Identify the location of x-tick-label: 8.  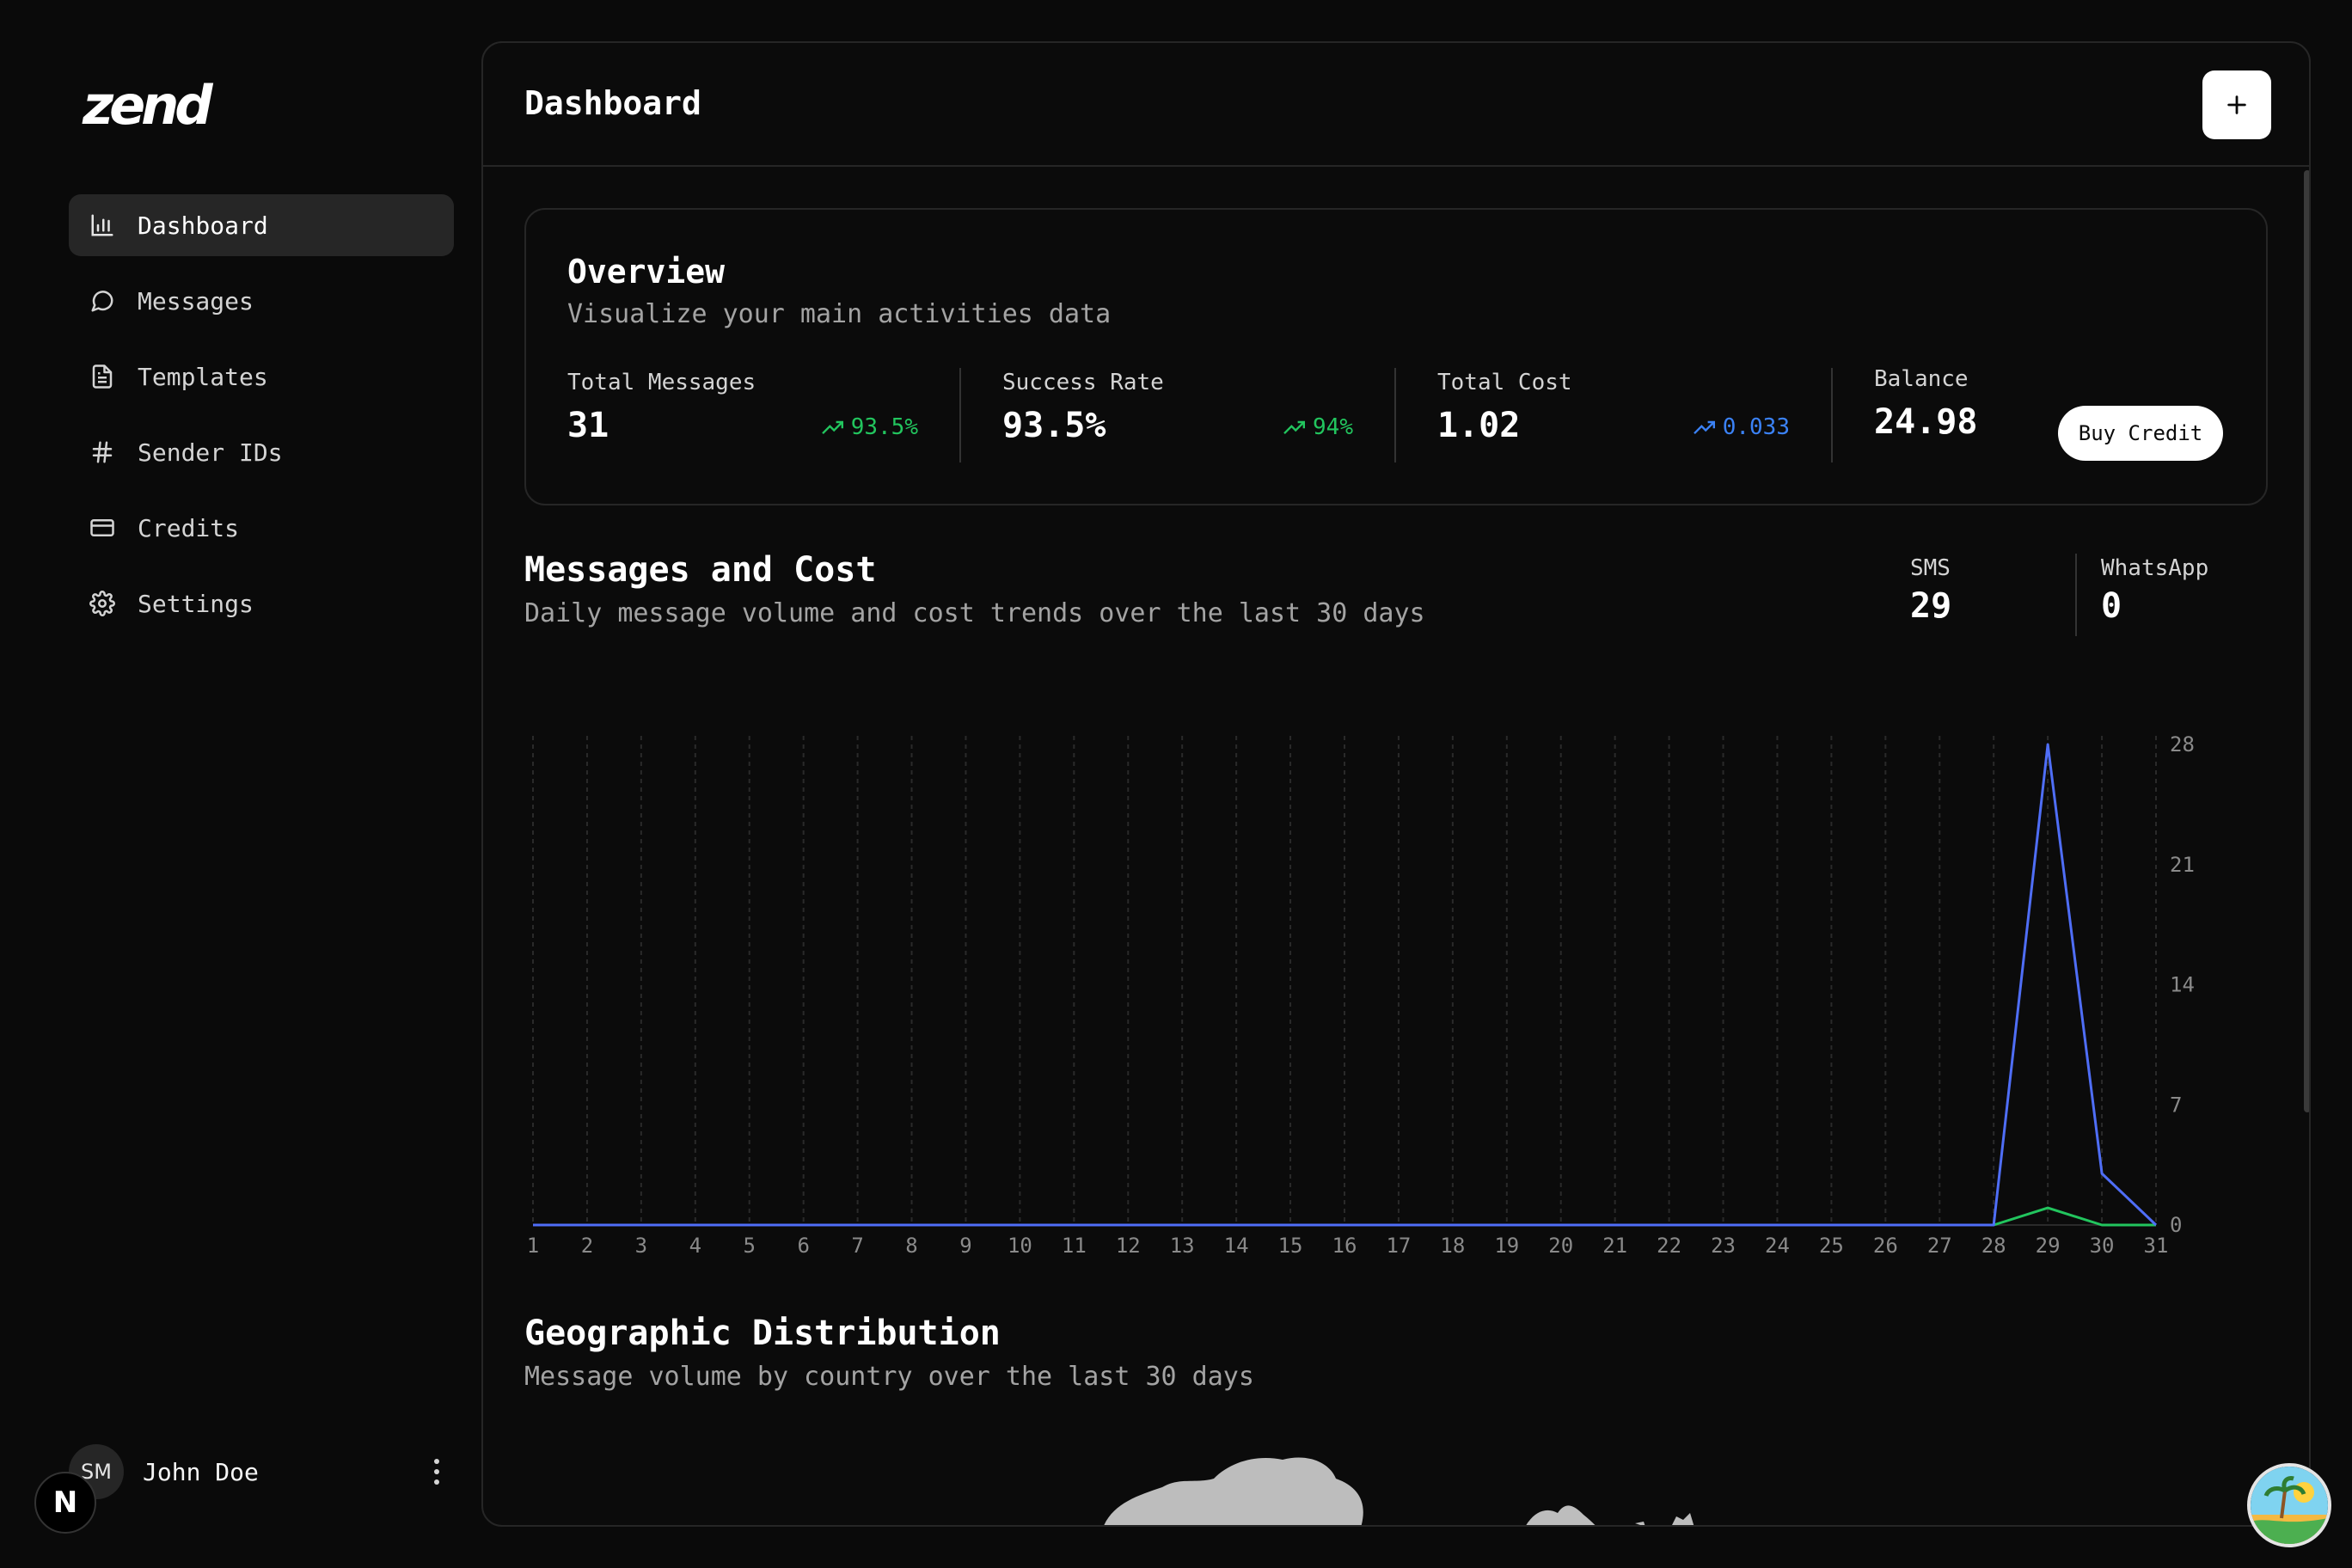
(911, 1246).